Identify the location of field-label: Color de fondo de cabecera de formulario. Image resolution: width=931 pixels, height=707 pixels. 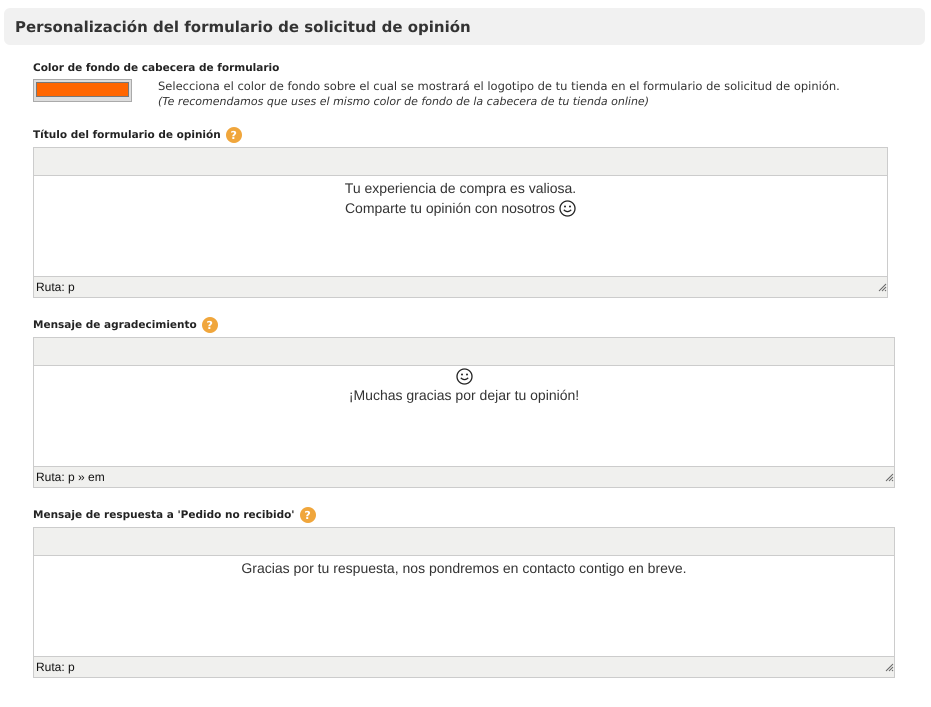
(156, 68).